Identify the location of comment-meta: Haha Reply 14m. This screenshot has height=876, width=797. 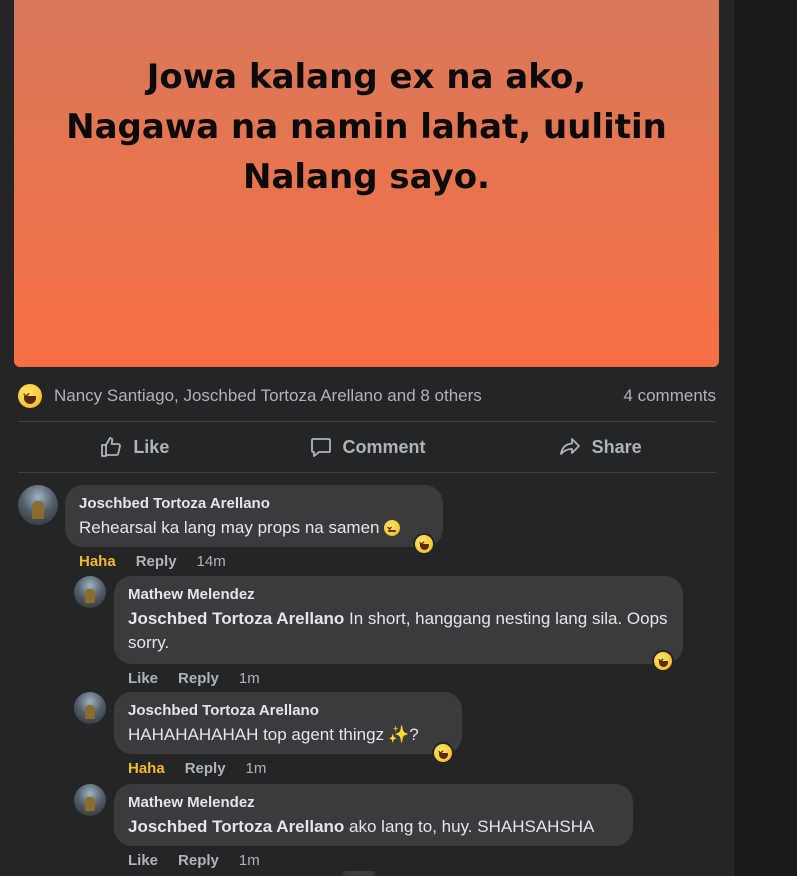
(254, 561).